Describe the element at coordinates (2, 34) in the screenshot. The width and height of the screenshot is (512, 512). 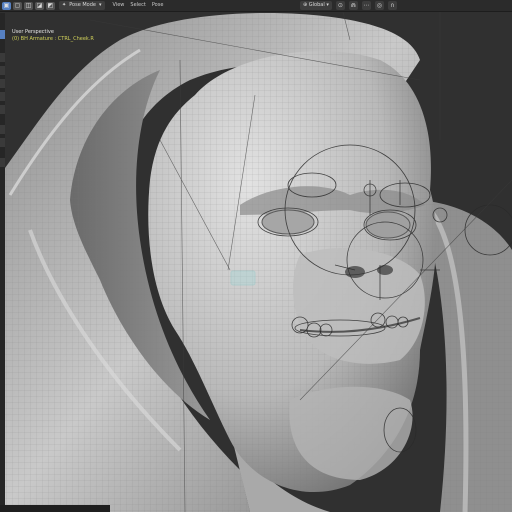
I see `select-box-tool` at that location.